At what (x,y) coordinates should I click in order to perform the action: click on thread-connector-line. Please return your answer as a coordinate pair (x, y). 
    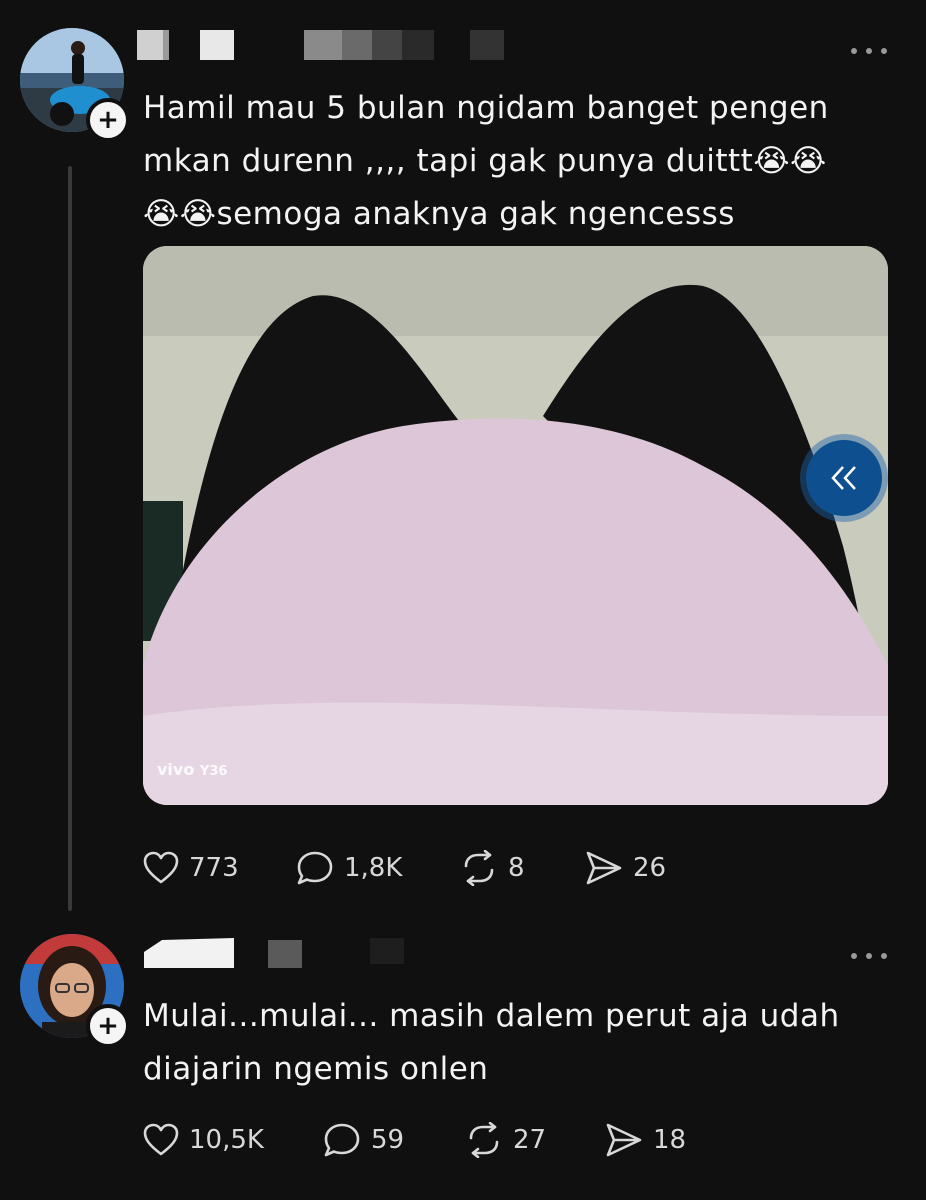
    Looking at the image, I should click on (70, 538).